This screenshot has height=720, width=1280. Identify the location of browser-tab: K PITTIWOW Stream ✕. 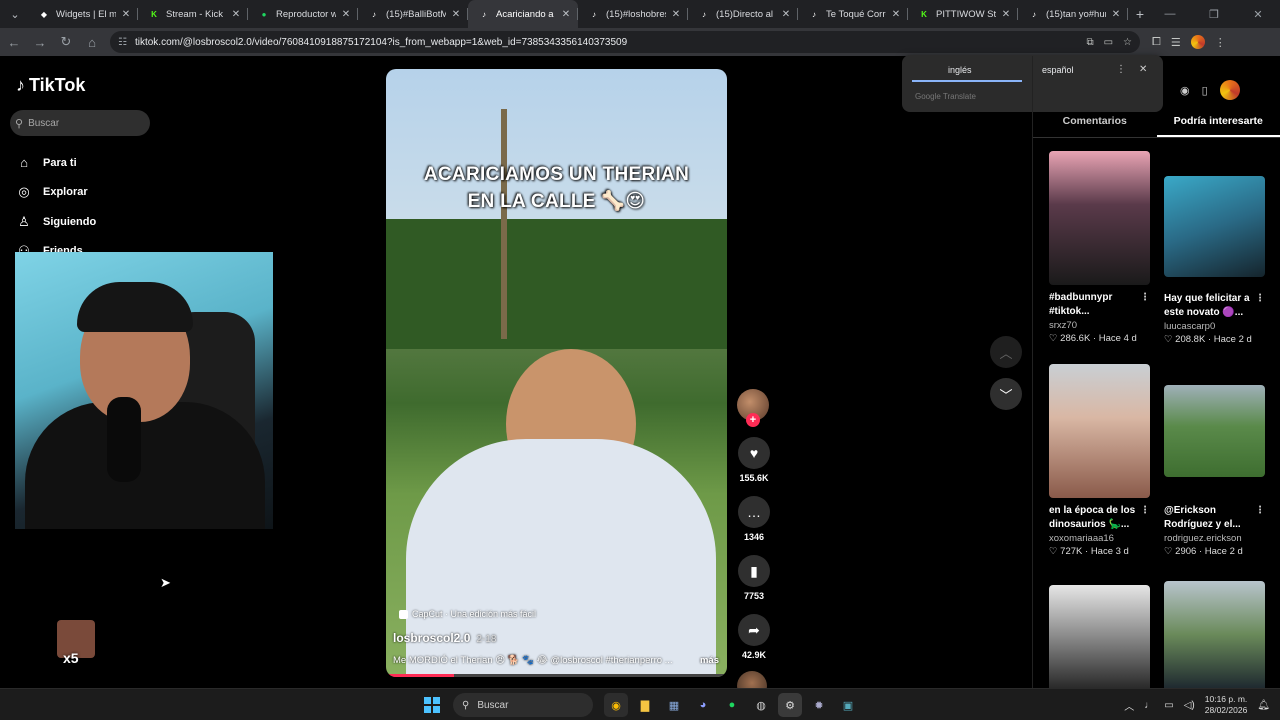
(963, 14).